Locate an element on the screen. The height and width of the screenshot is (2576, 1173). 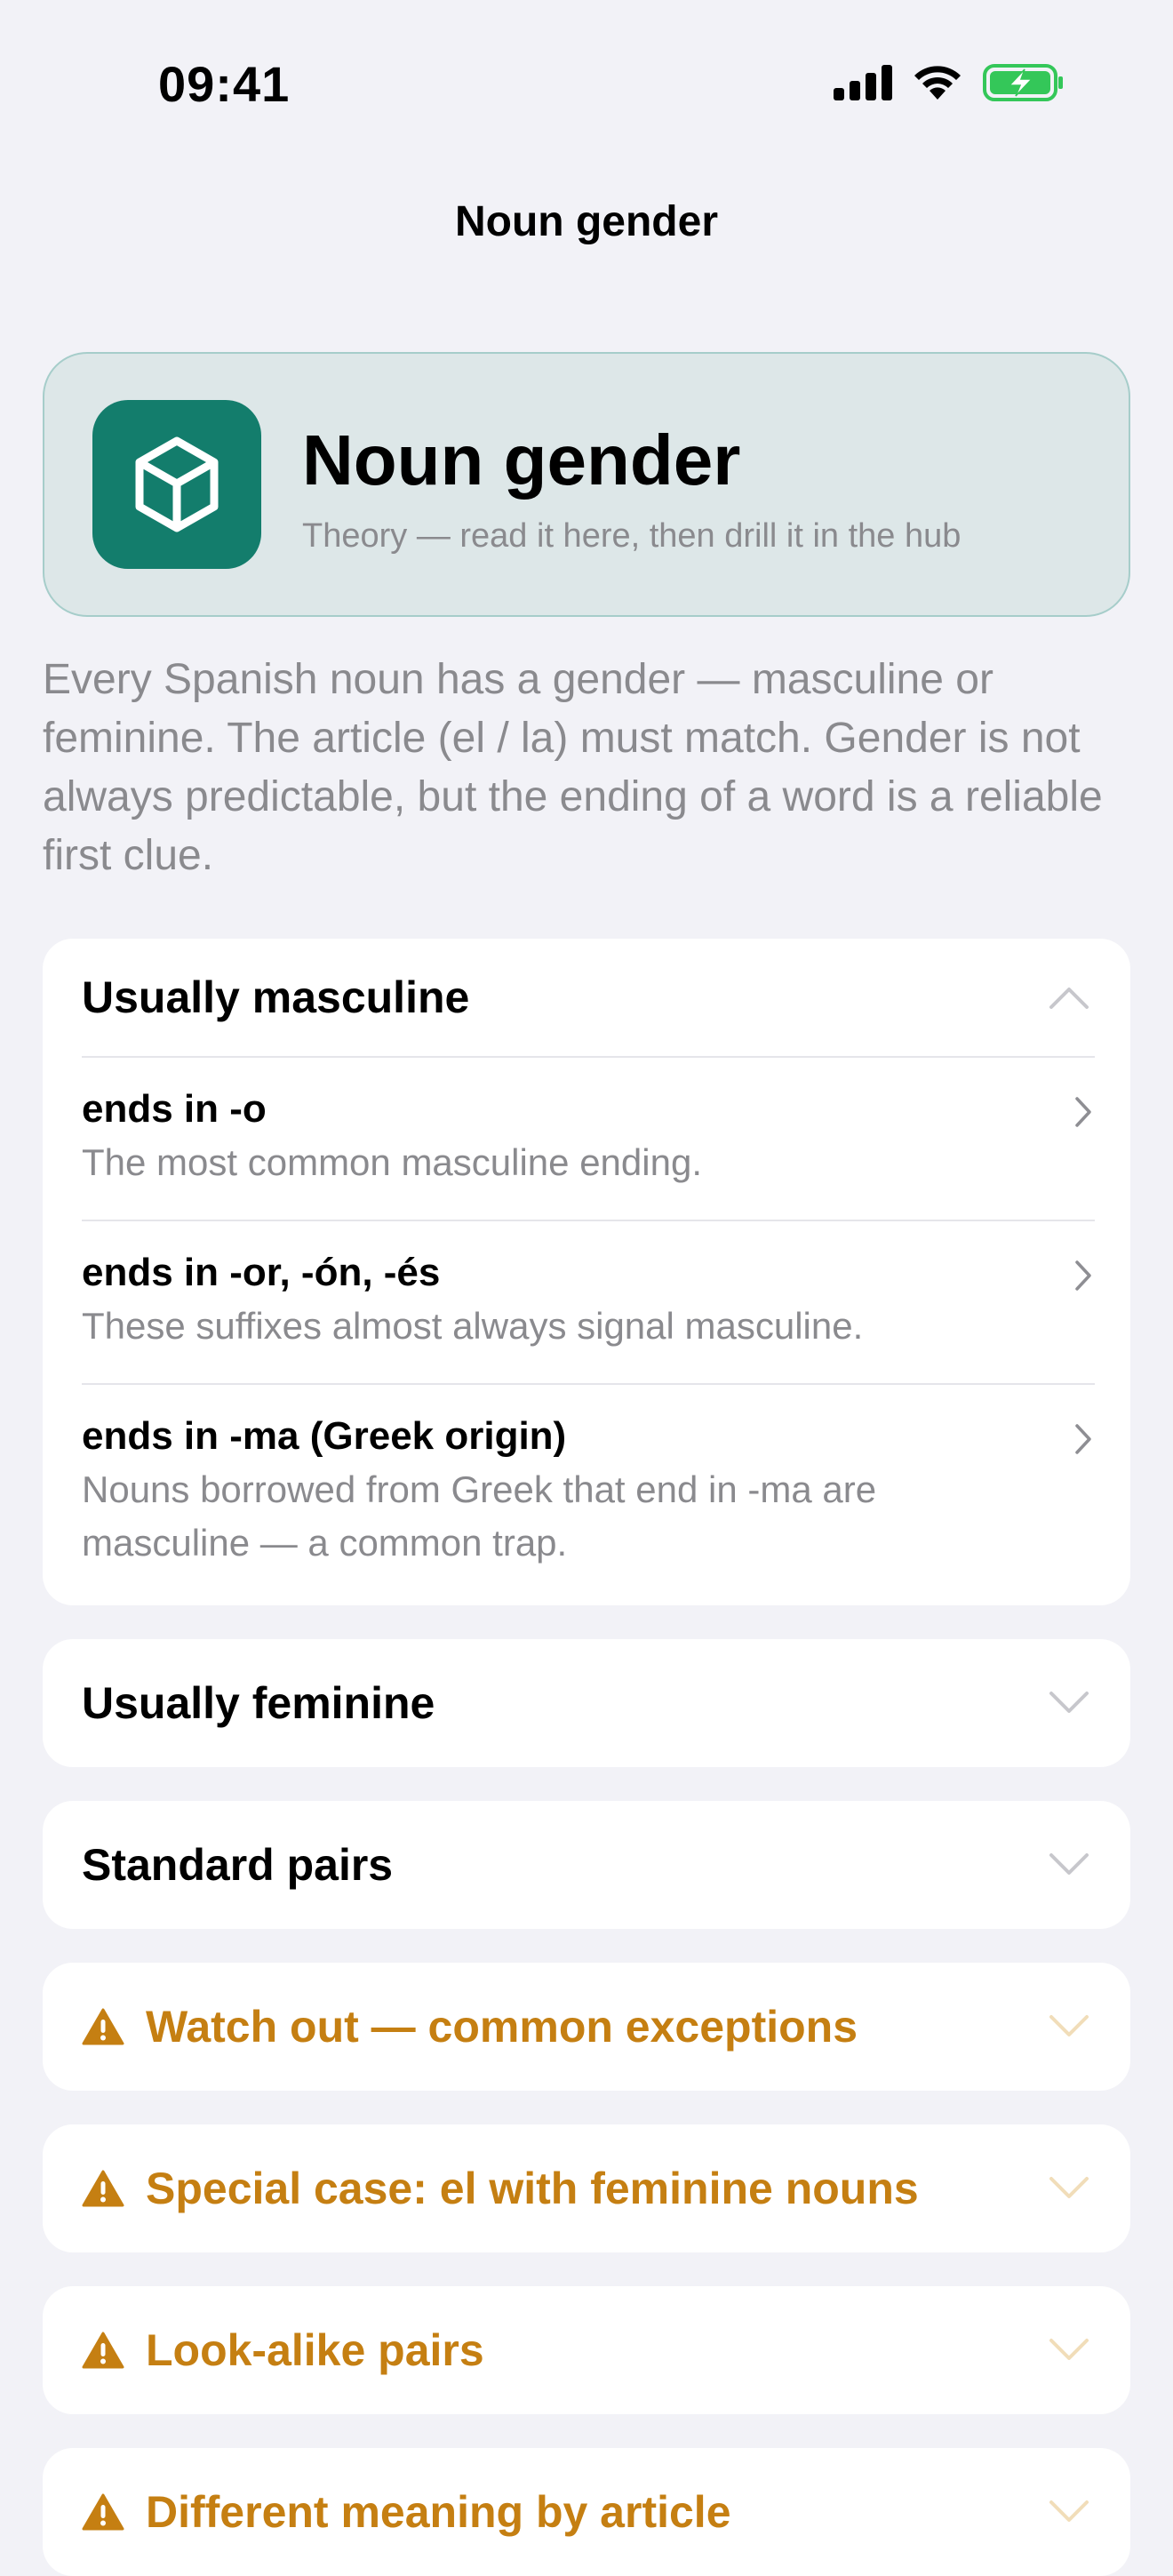
section-header: Special case: el with feminine nouns is located at coordinates (586, 2188).